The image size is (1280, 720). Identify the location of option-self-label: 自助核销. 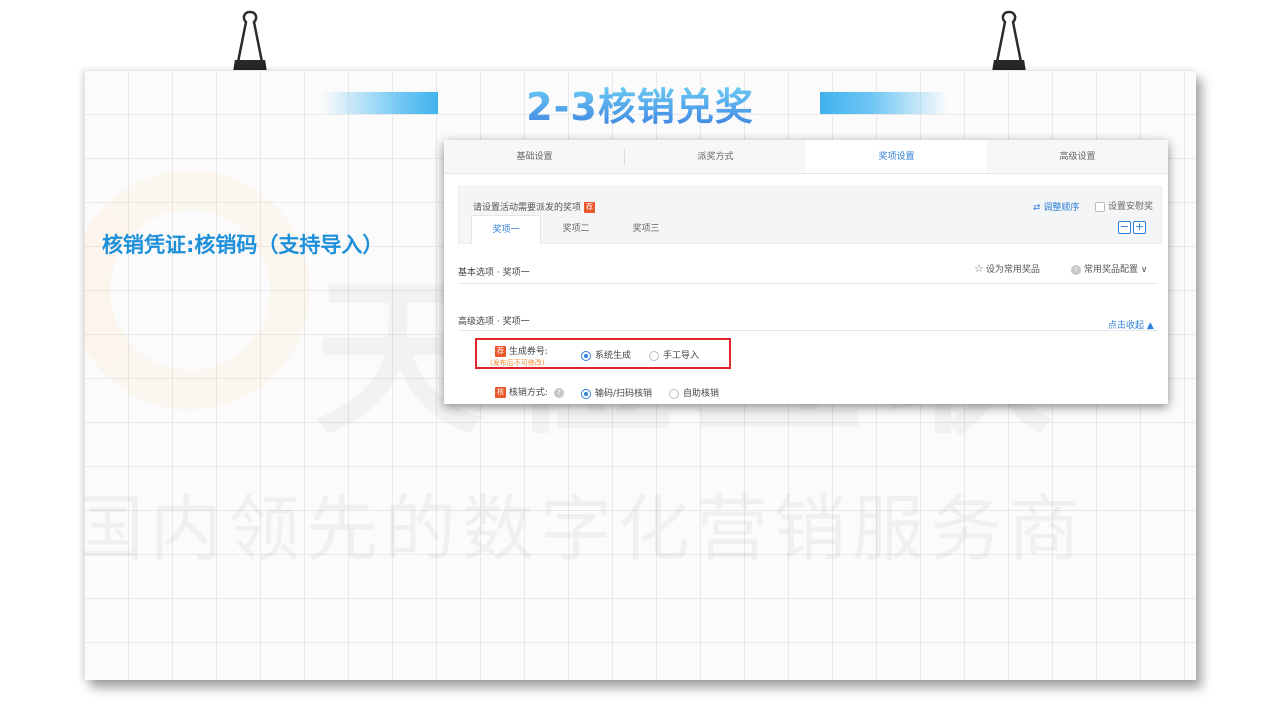
(701, 394).